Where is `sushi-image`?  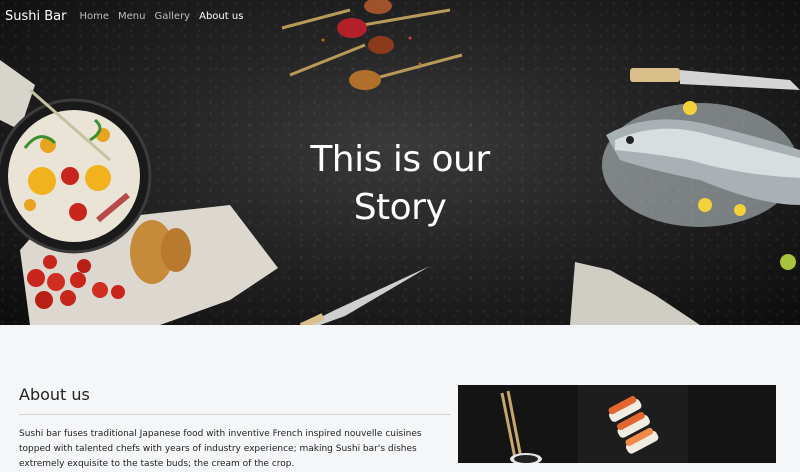 sushi-image is located at coordinates (617, 424).